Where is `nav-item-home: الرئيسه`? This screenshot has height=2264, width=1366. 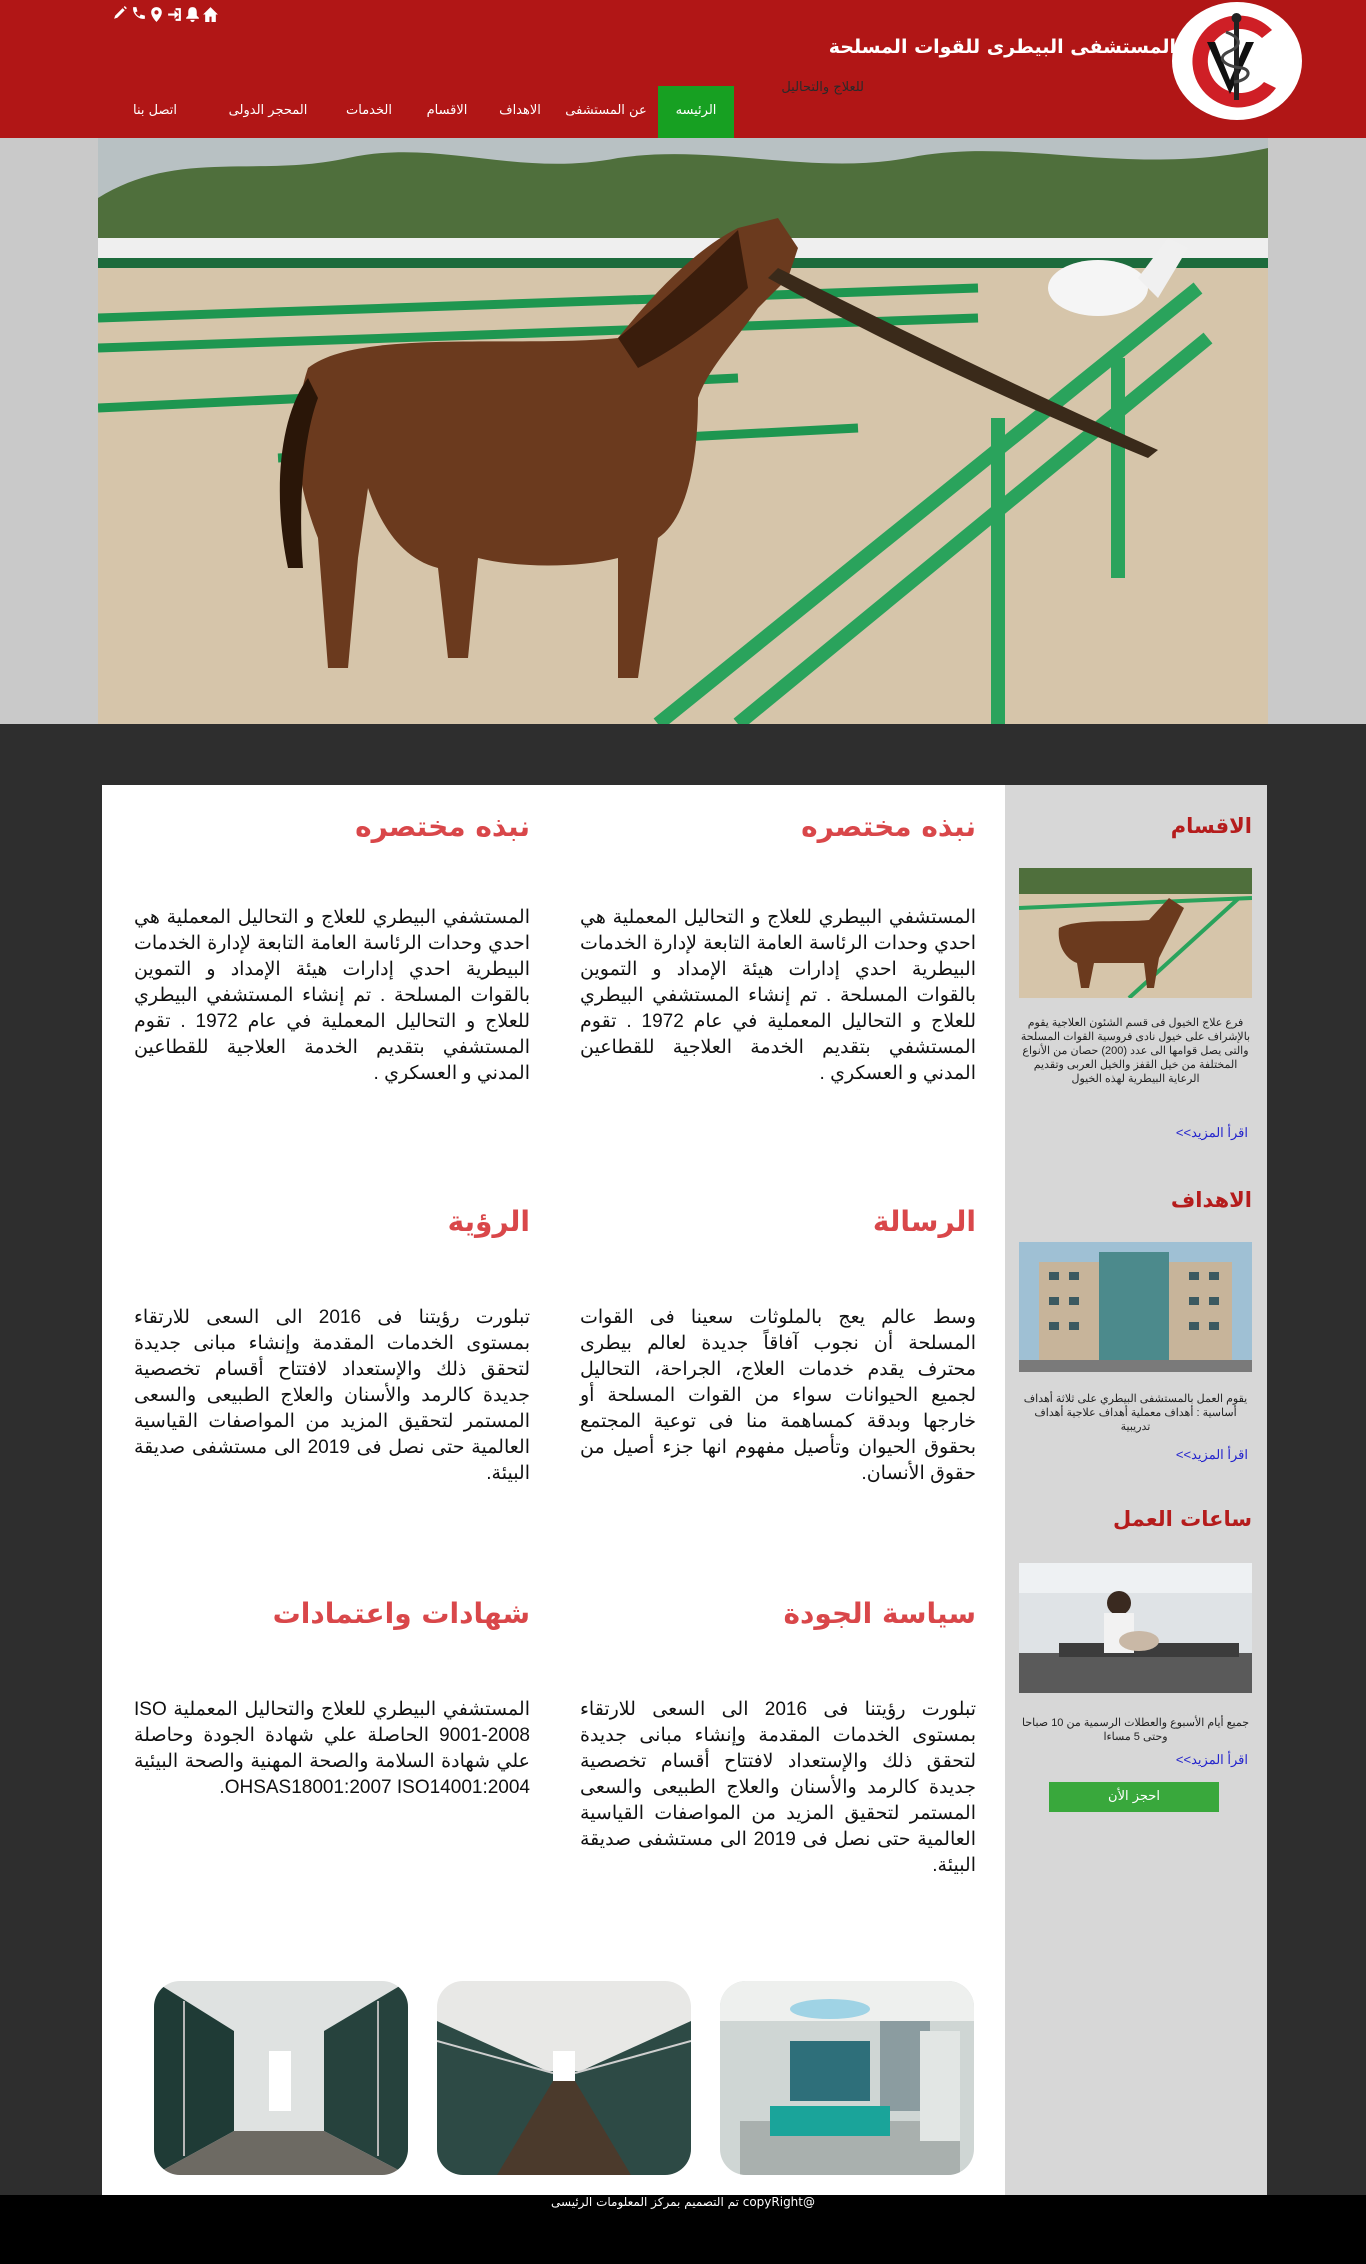
nav-item-home: الرئيسه is located at coordinates (696, 112).